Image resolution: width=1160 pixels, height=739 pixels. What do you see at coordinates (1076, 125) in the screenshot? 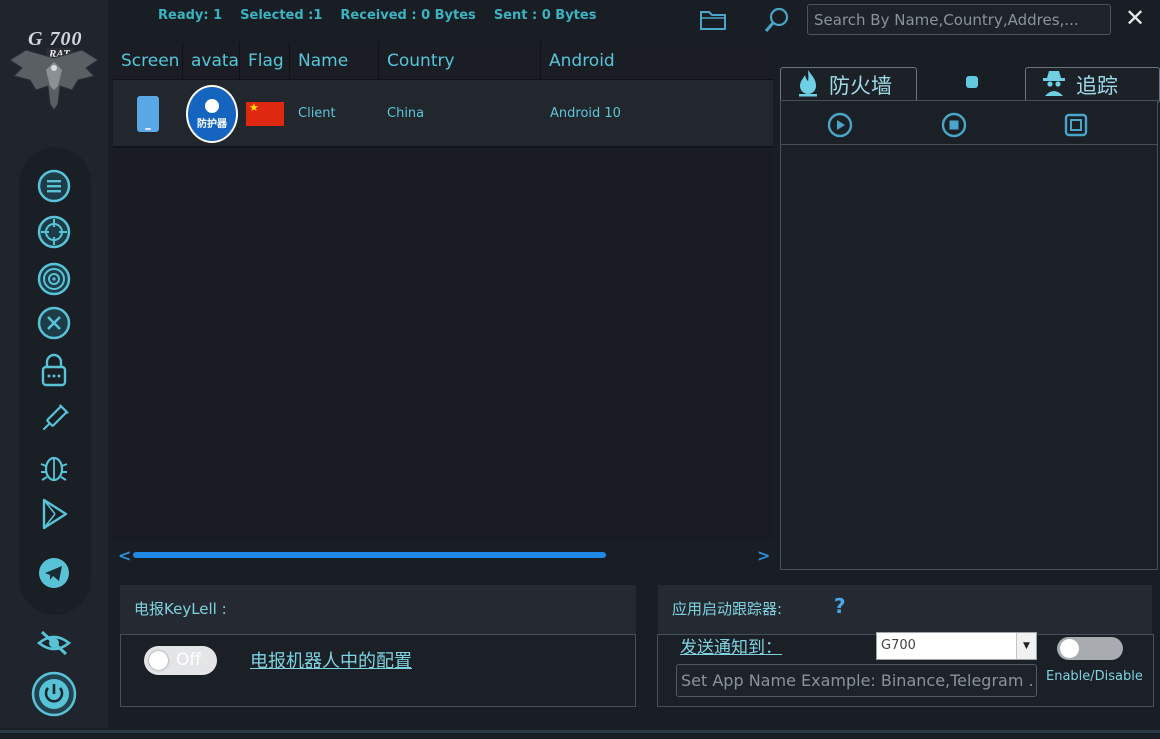
I see `screenshot-icon` at bounding box center [1076, 125].